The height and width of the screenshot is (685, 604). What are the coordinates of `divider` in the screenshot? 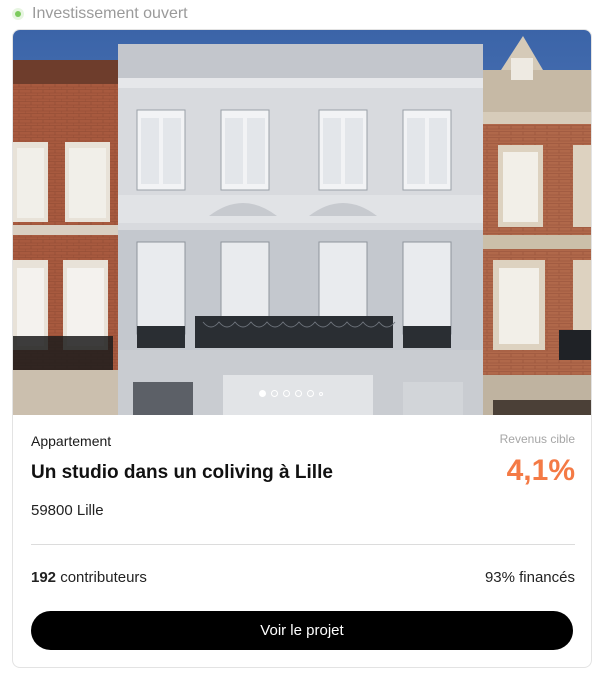 It's located at (303, 544).